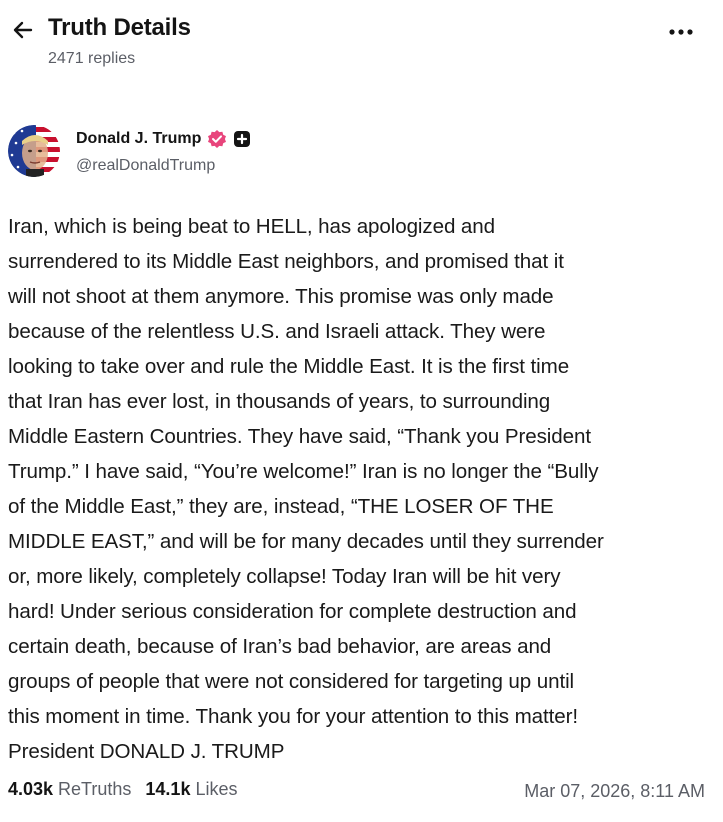 This screenshot has height=822, width=723. I want to click on verified-badge-icon, so click(217, 139).